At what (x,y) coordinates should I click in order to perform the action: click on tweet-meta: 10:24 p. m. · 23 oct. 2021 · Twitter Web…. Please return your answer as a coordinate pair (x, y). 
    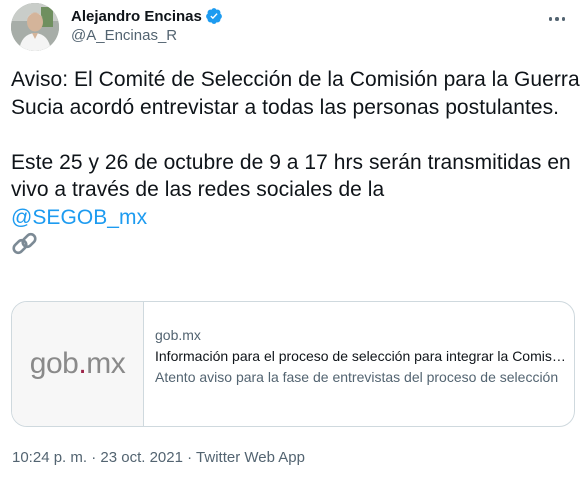
    Looking at the image, I should click on (158, 457).